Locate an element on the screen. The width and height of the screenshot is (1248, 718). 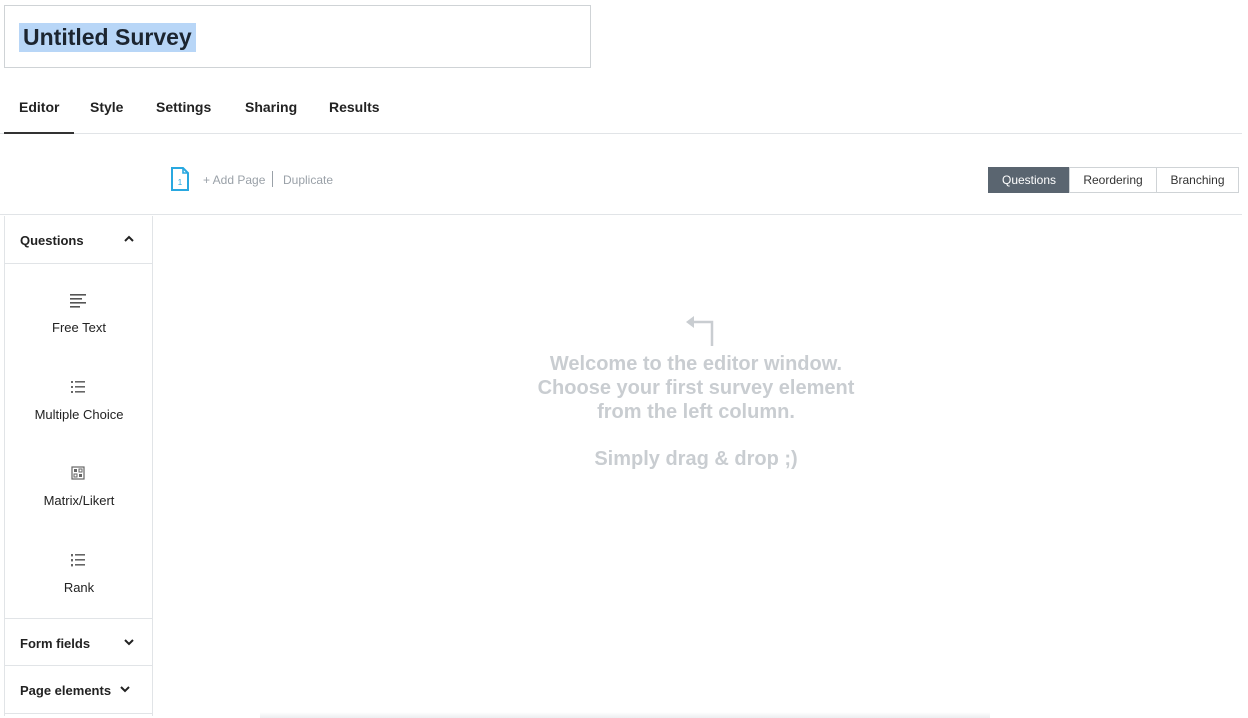
mode-reordering-button: Reordering is located at coordinates (1113, 180).